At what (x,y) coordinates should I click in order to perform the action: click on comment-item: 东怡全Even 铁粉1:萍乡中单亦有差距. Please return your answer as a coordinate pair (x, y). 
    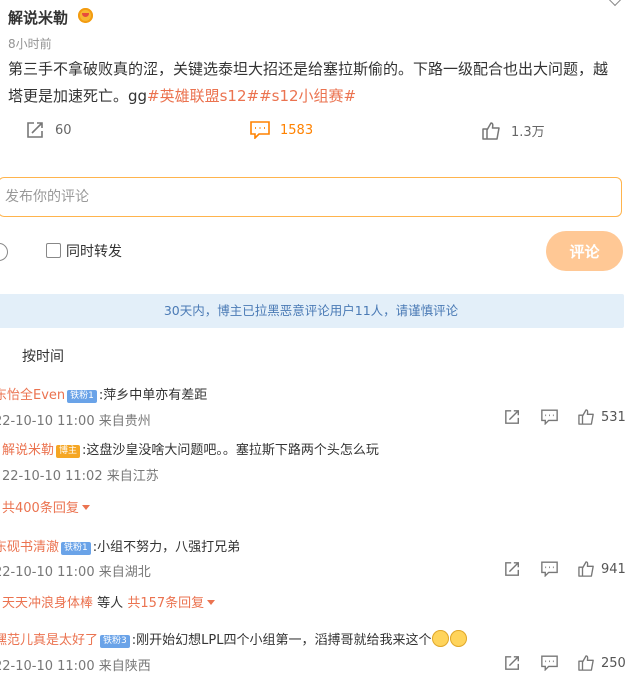
    Looking at the image, I should click on (103, 393).